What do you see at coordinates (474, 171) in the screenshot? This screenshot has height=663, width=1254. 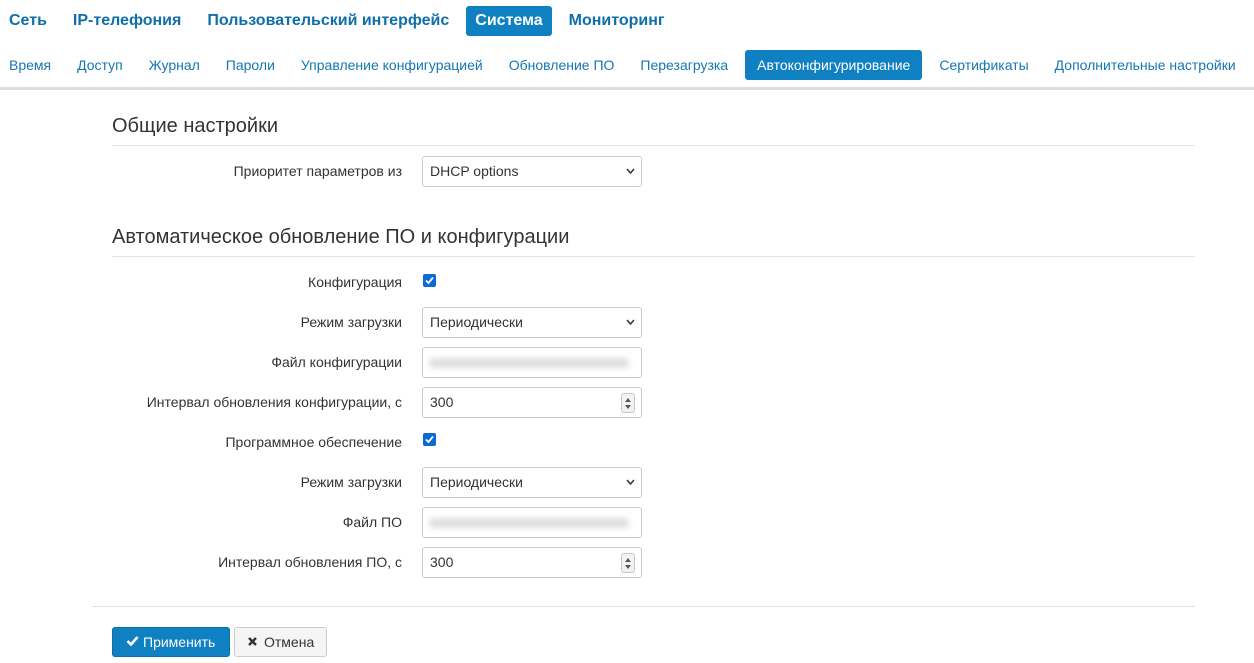 I see `priority-select-value: DHCP options` at bounding box center [474, 171].